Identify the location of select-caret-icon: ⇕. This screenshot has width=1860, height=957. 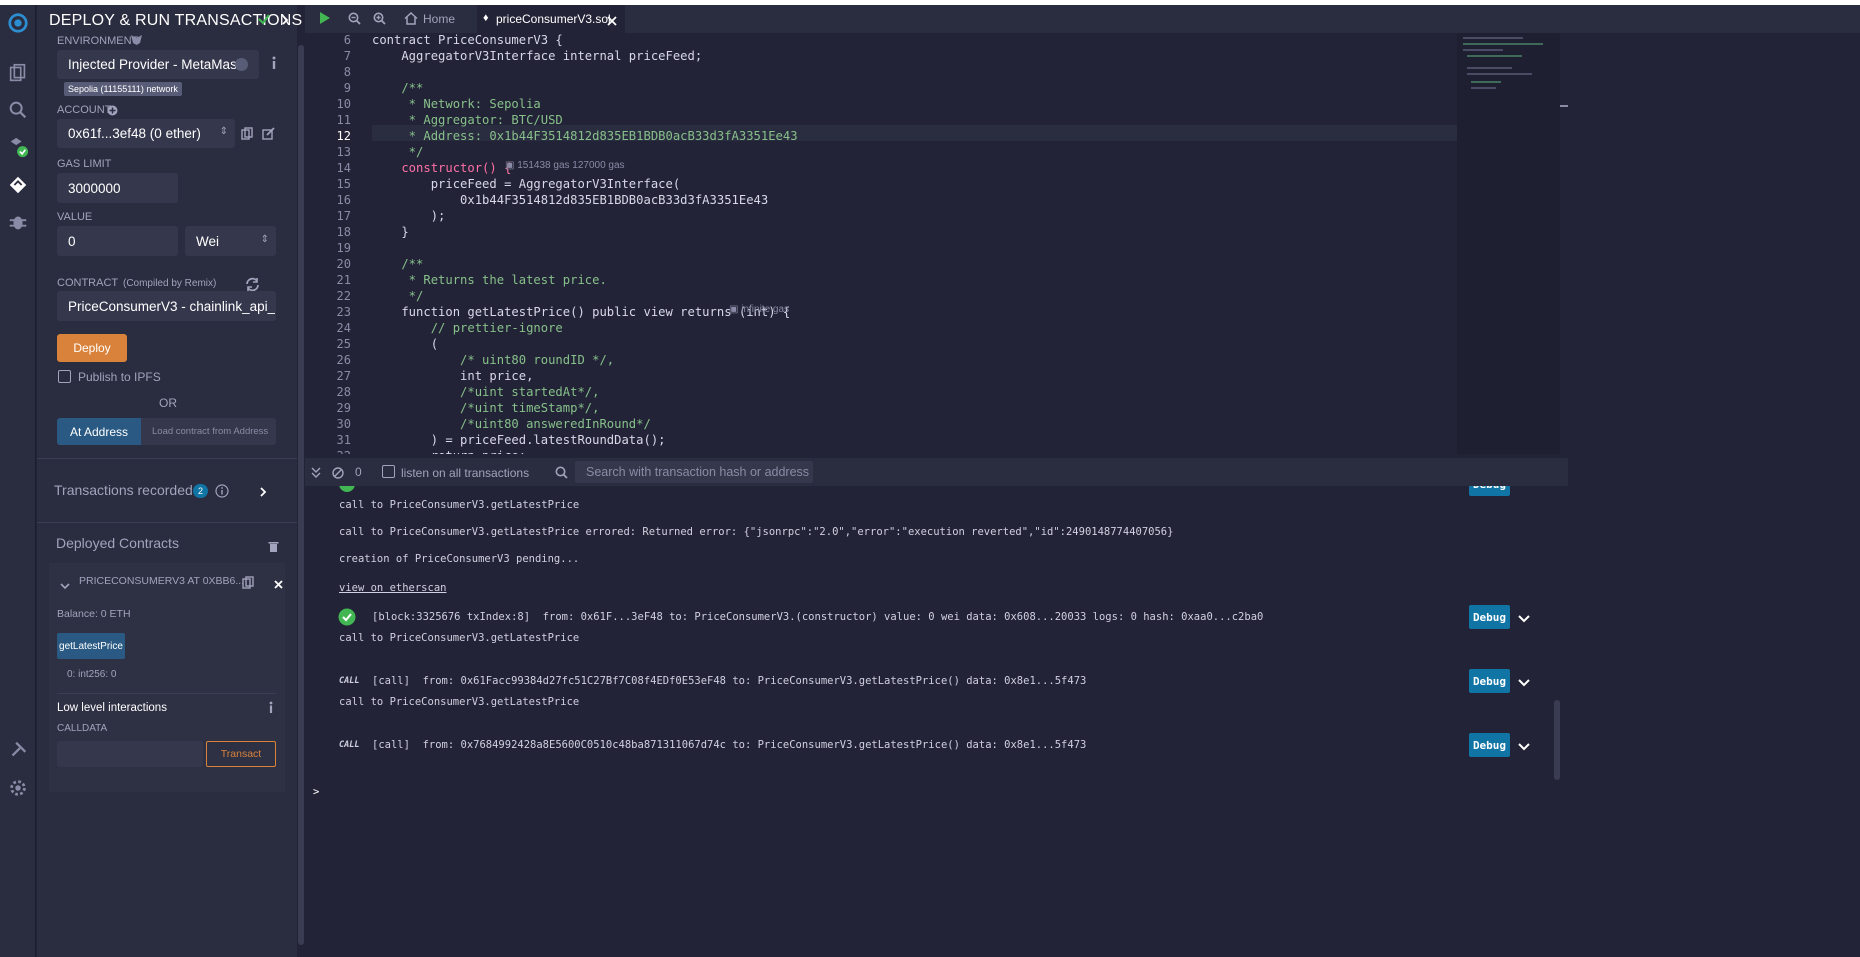
(223, 131).